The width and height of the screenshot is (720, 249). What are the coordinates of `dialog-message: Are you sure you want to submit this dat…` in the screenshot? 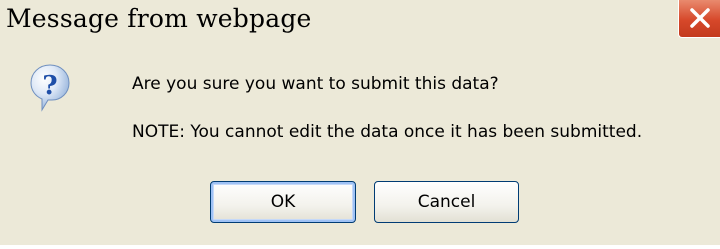 It's located at (315, 84).